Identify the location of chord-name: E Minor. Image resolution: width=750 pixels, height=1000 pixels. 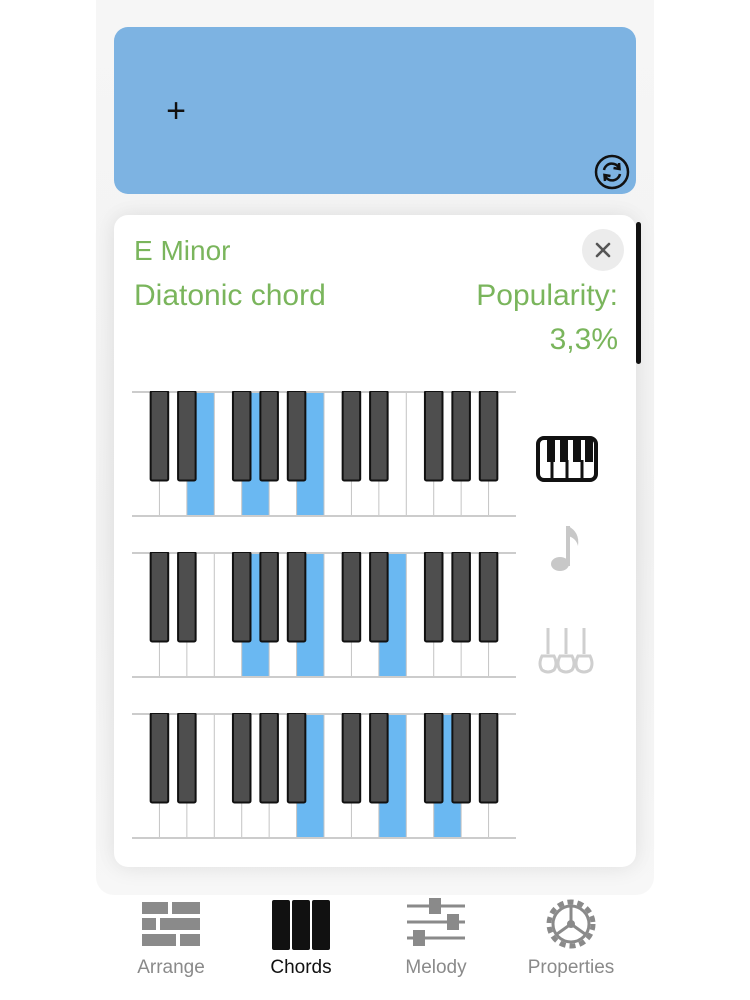
(182, 250).